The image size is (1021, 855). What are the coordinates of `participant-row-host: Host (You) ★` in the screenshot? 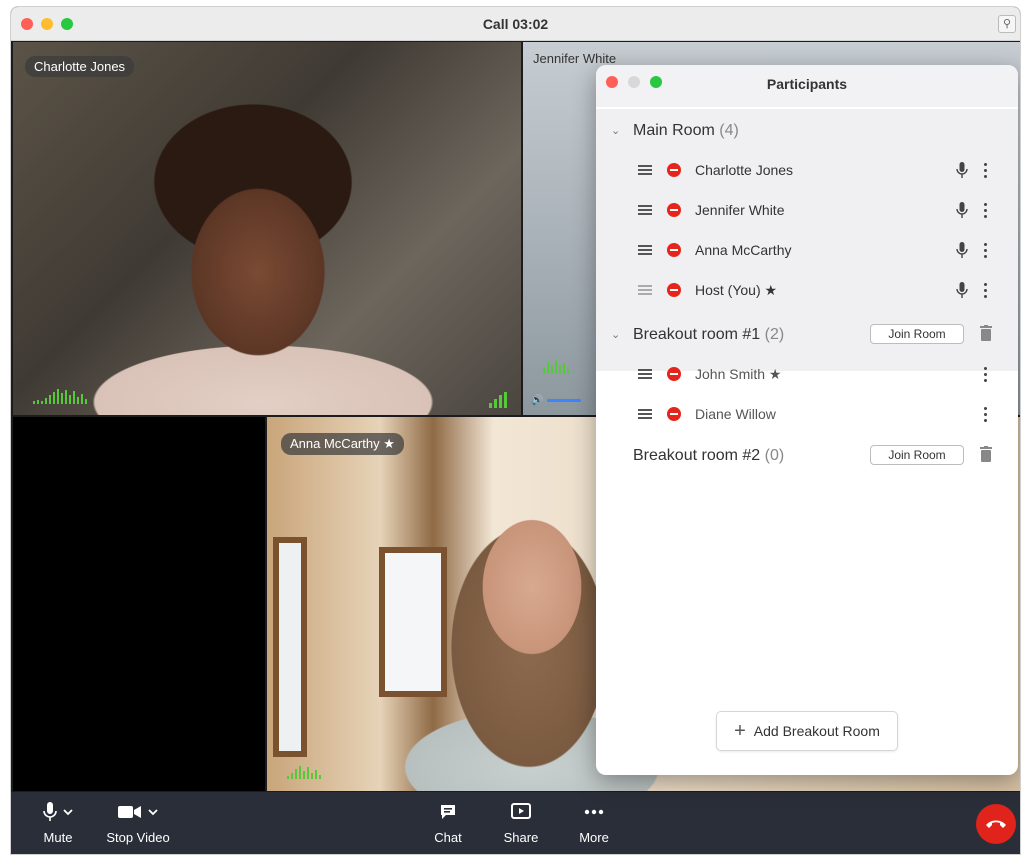 It's located at (807, 291).